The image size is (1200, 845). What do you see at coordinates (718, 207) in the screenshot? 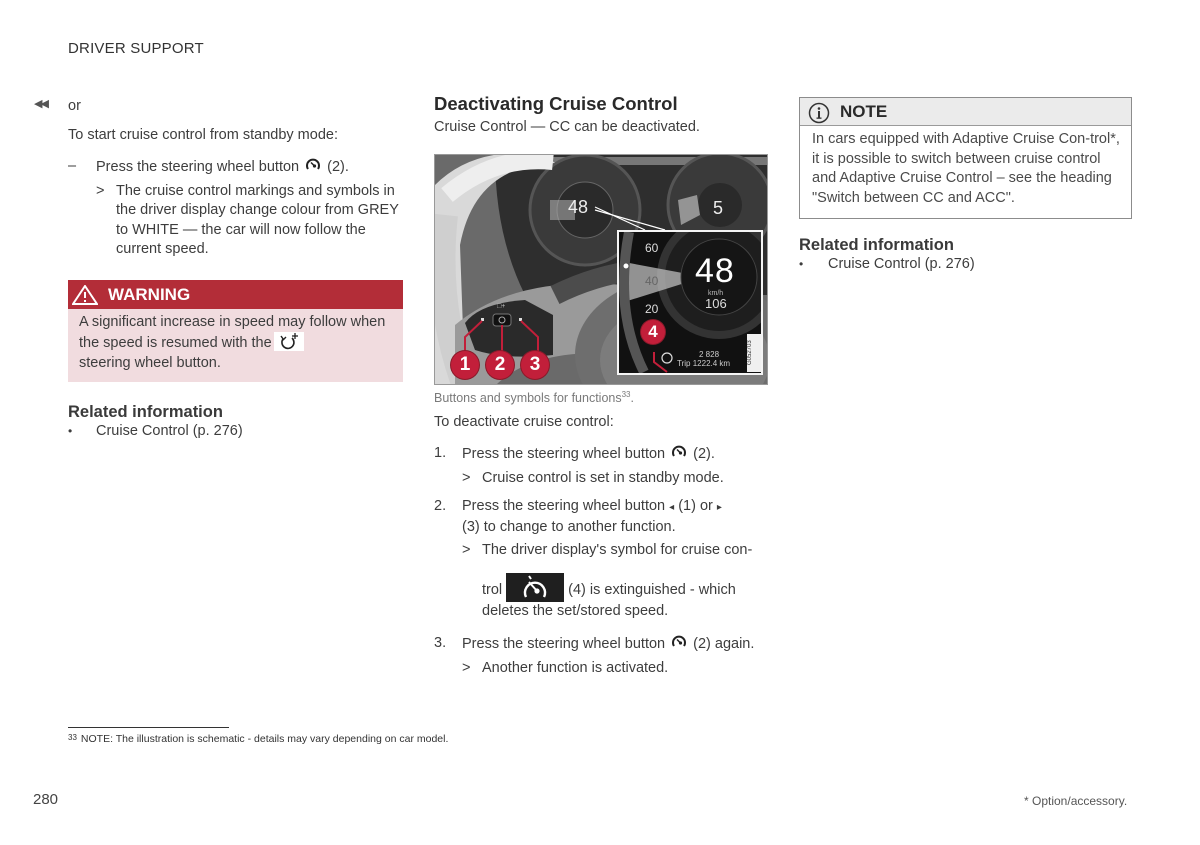
I see `gear-readout: 5` at bounding box center [718, 207].